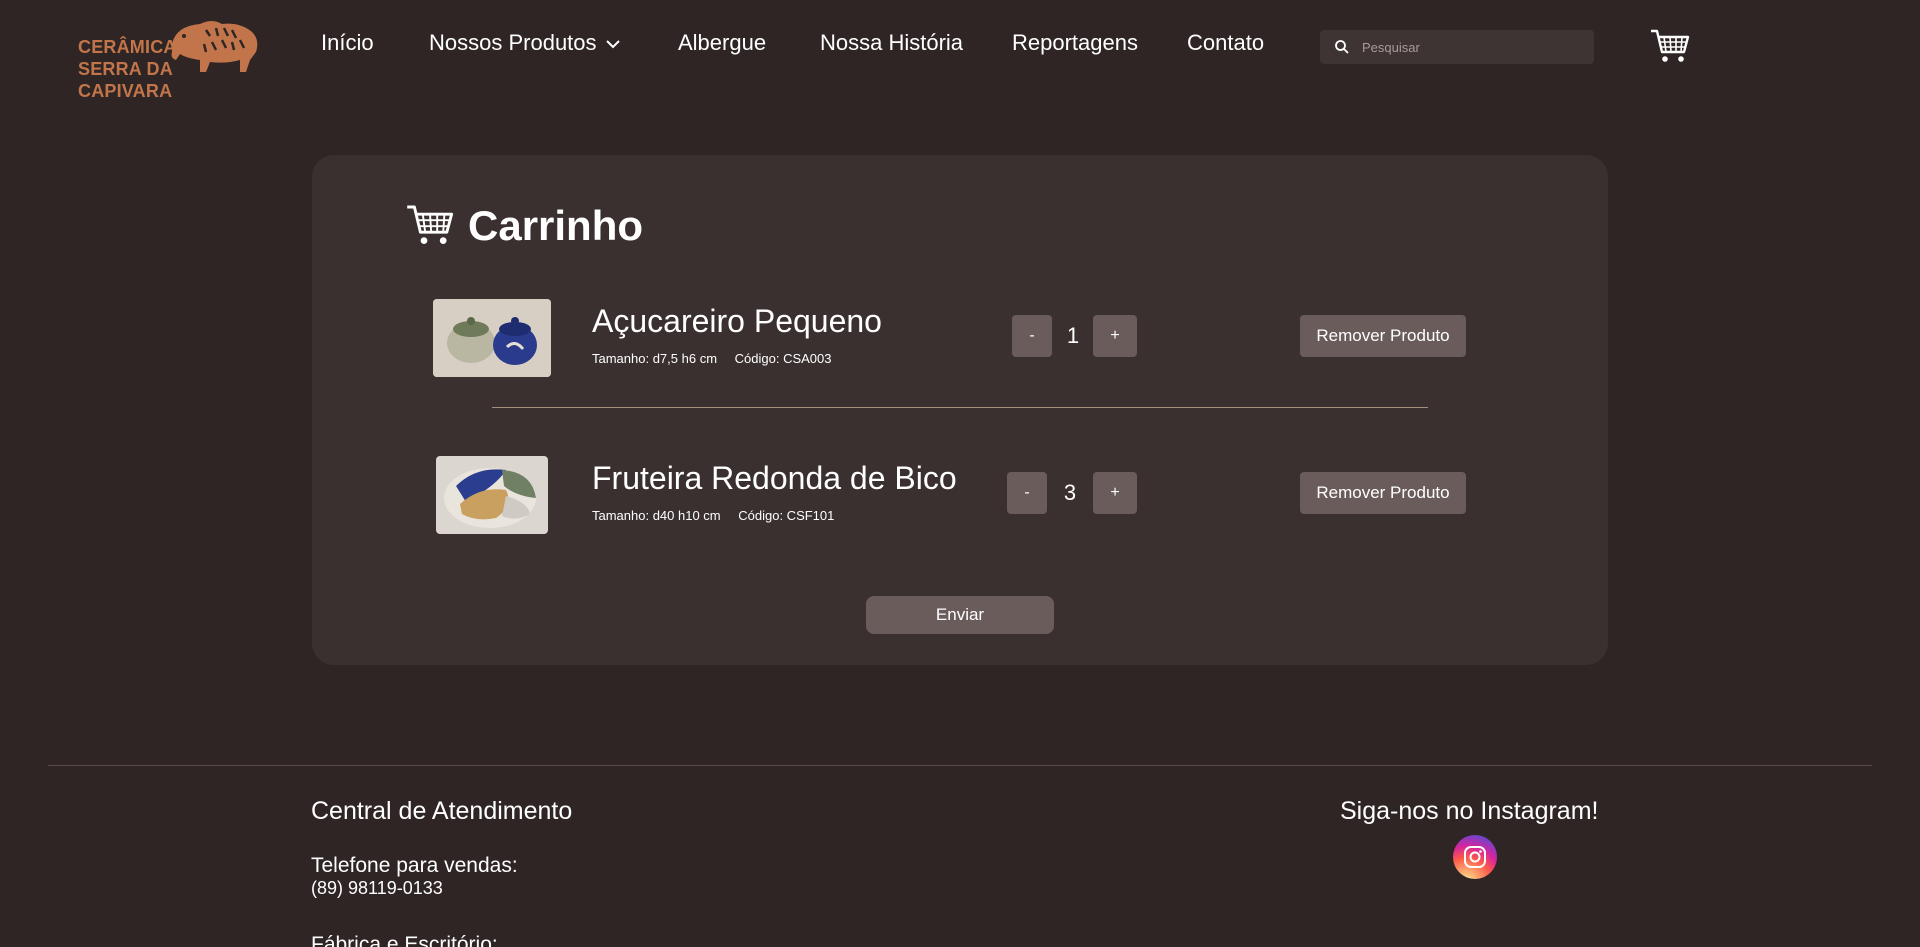 The height and width of the screenshot is (947, 1920). Describe the element at coordinates (737, 321) in the screenshot. I see `product-name: Açucareiro Pequeno` at that location.